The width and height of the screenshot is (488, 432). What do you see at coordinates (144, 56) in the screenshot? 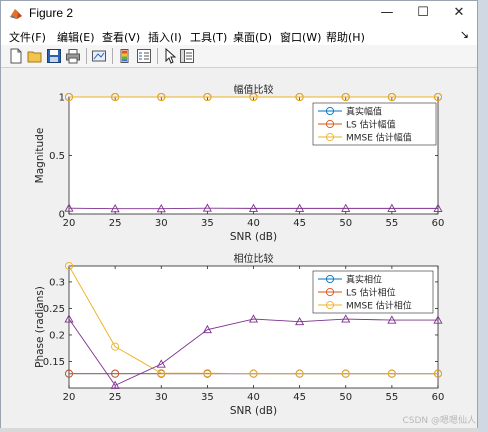
I see `insert-legend-icon` at bounding box center [144, 56].